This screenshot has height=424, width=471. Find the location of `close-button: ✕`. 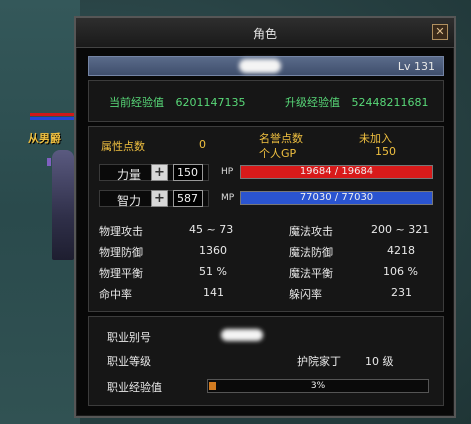

close-button: ✕ is located at coordinates (440, 32).